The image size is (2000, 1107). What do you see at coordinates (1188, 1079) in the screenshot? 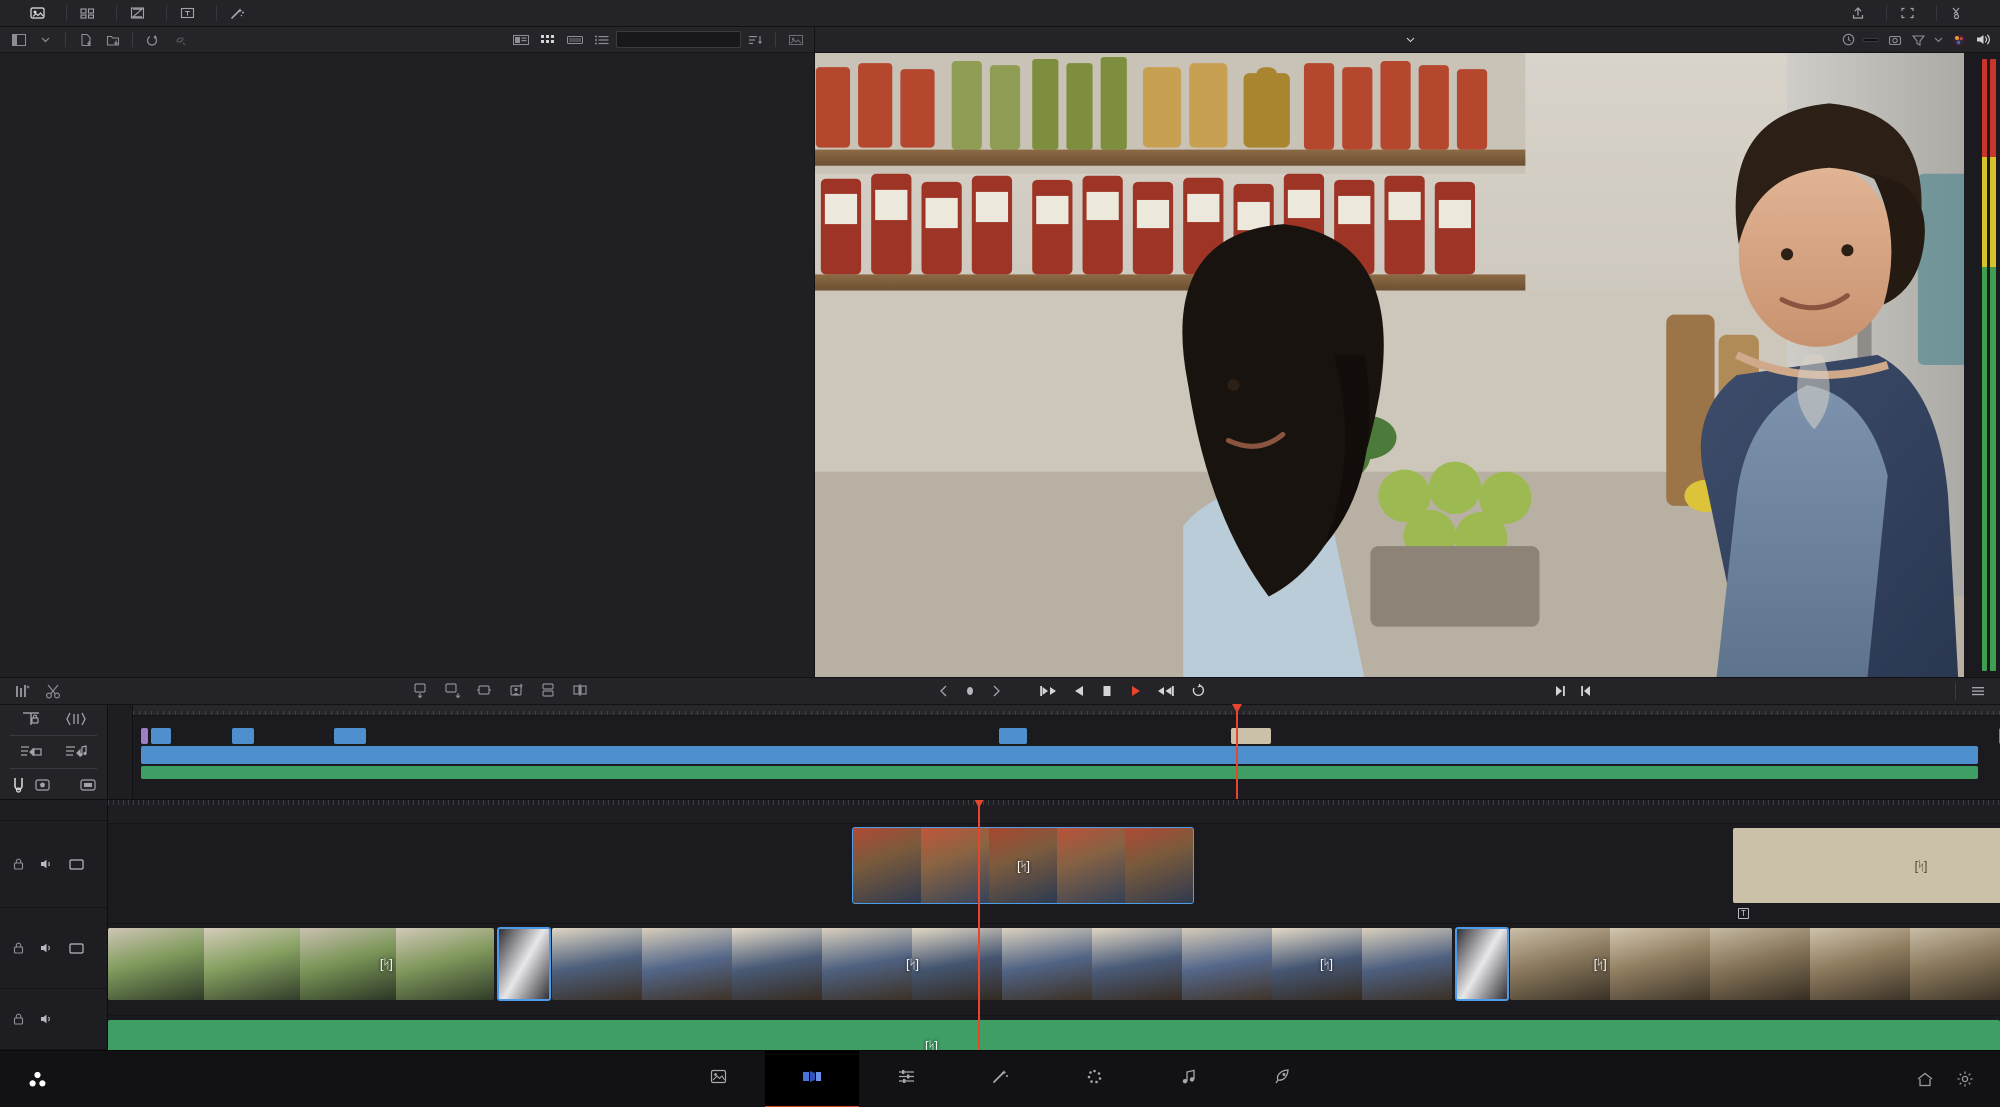
I see `page-button-fairlight` at bounding box center [1188, 1079].